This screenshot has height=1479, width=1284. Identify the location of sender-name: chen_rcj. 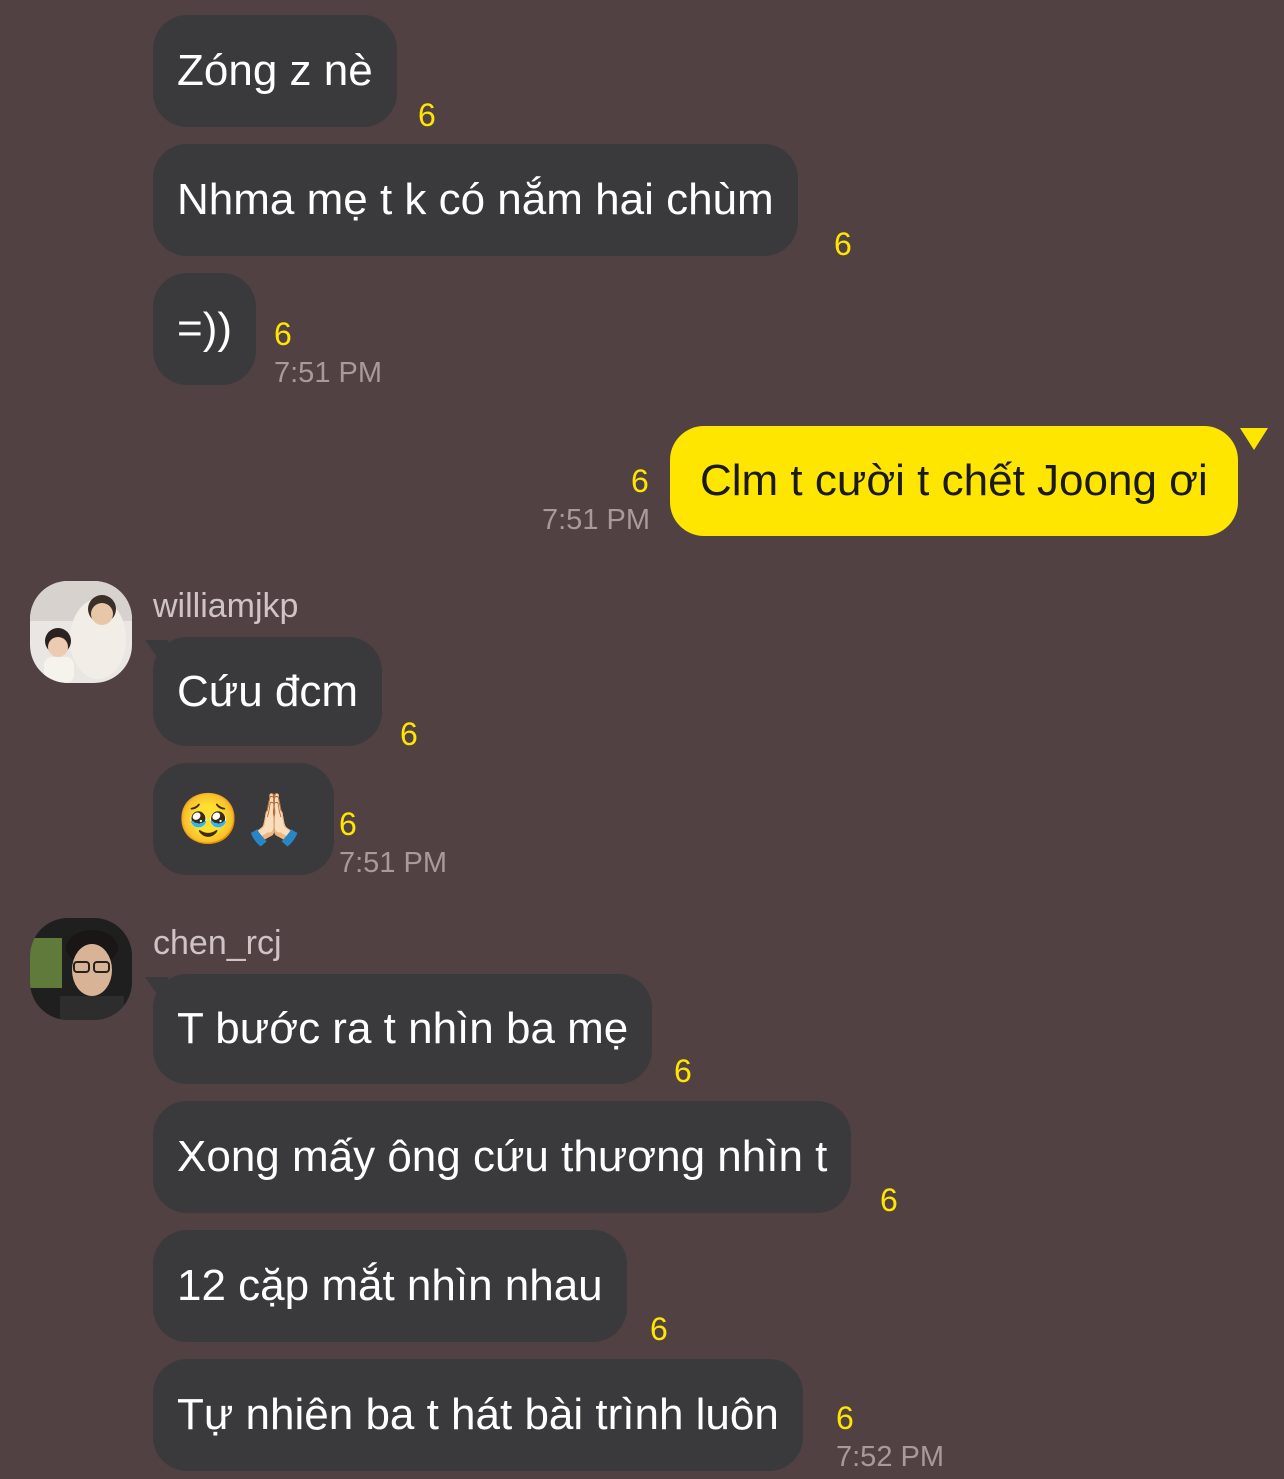
(217, 943).